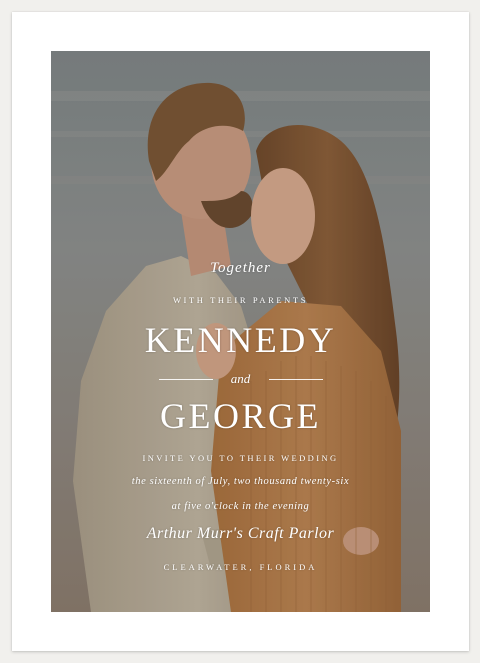 Image resolution: width=480 pixels, height=663 pixels. I want to click on with-parents-text: WITH THEIR PARENTS, so click(240, 300).